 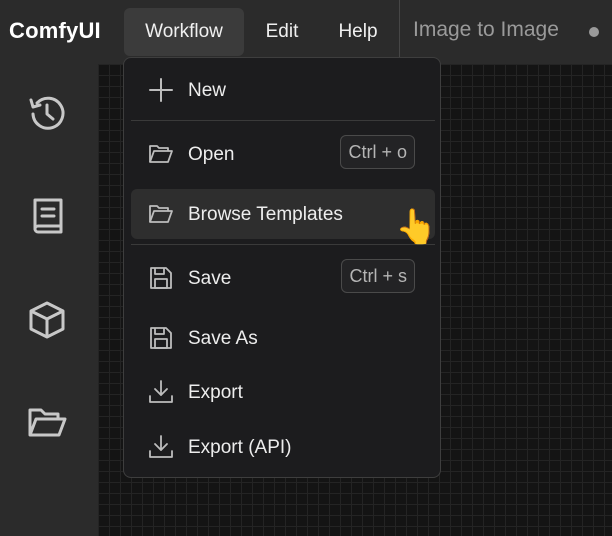 I want to click on menu-item-label: Export, so click(x=215, y=392).